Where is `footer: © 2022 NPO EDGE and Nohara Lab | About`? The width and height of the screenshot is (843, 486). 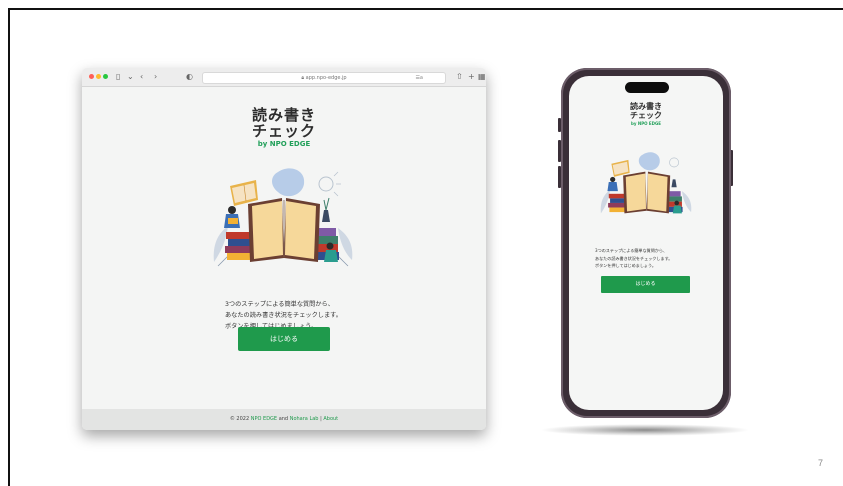 footer: © 2022 NPO EDGE and Nohara Lab | About is located at coordinates (284, 419).